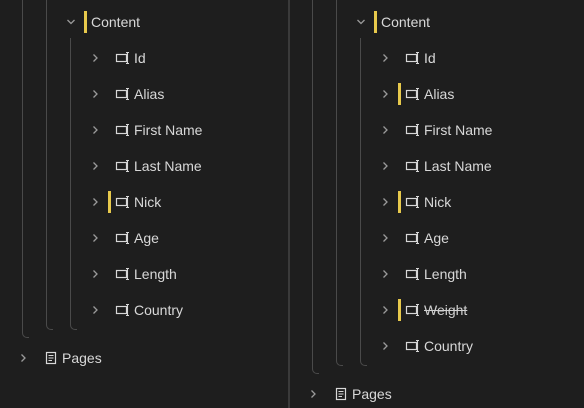 The width and height of the screenshot is (584, 408). Describe the element at coordinates (439, 94) in the screenshot. I see `field-label: Alias` at that location.